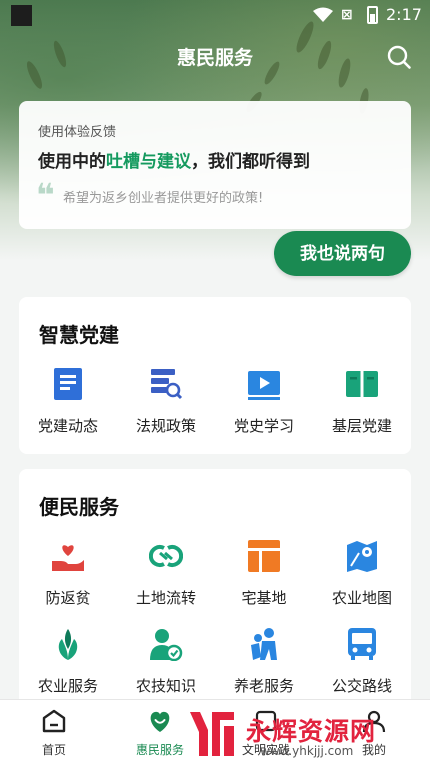 The width and height of the screenshot is (430, 764). Describe the element at coordinates (264, 573) in the screenshot. I see `tile-homestead: 宅基地` at that location.